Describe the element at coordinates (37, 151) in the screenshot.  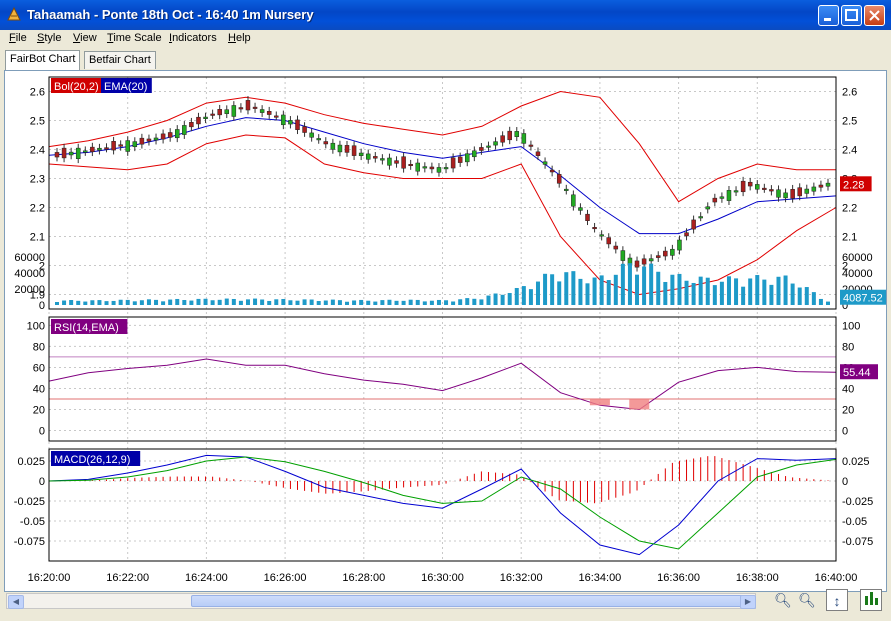
I see `price-tick-label-left: 2.4` at that location.